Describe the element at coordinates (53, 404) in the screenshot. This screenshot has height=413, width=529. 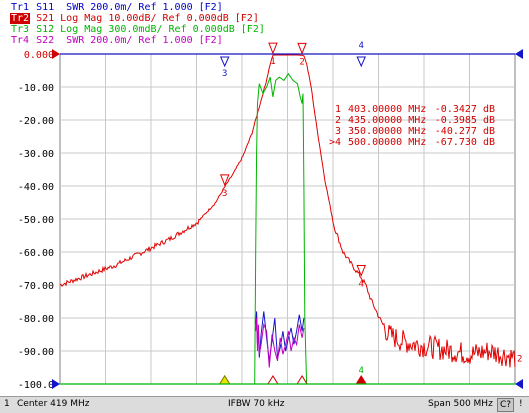
I see `center-frequency: Center 419 MHz` at that location.